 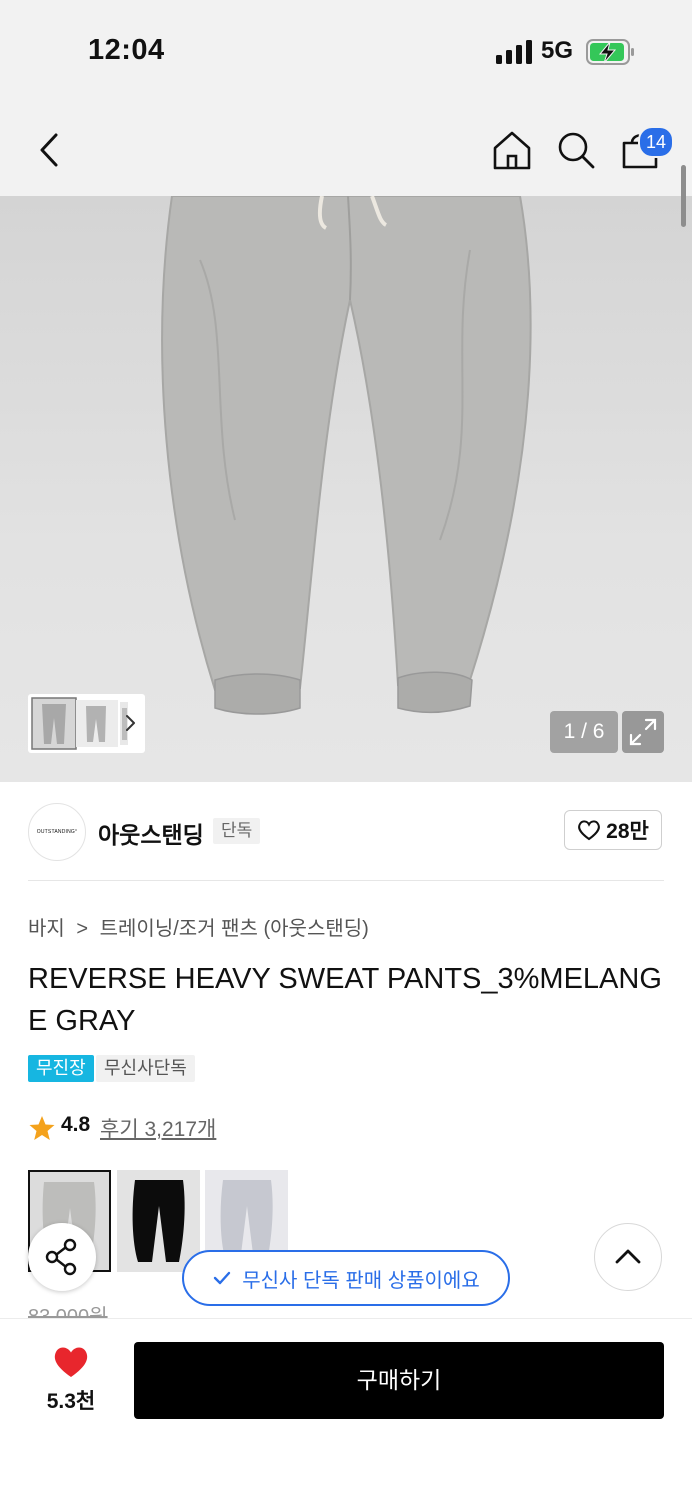 I want to click on heart-filled-icon, so click(x=71, y=1362).